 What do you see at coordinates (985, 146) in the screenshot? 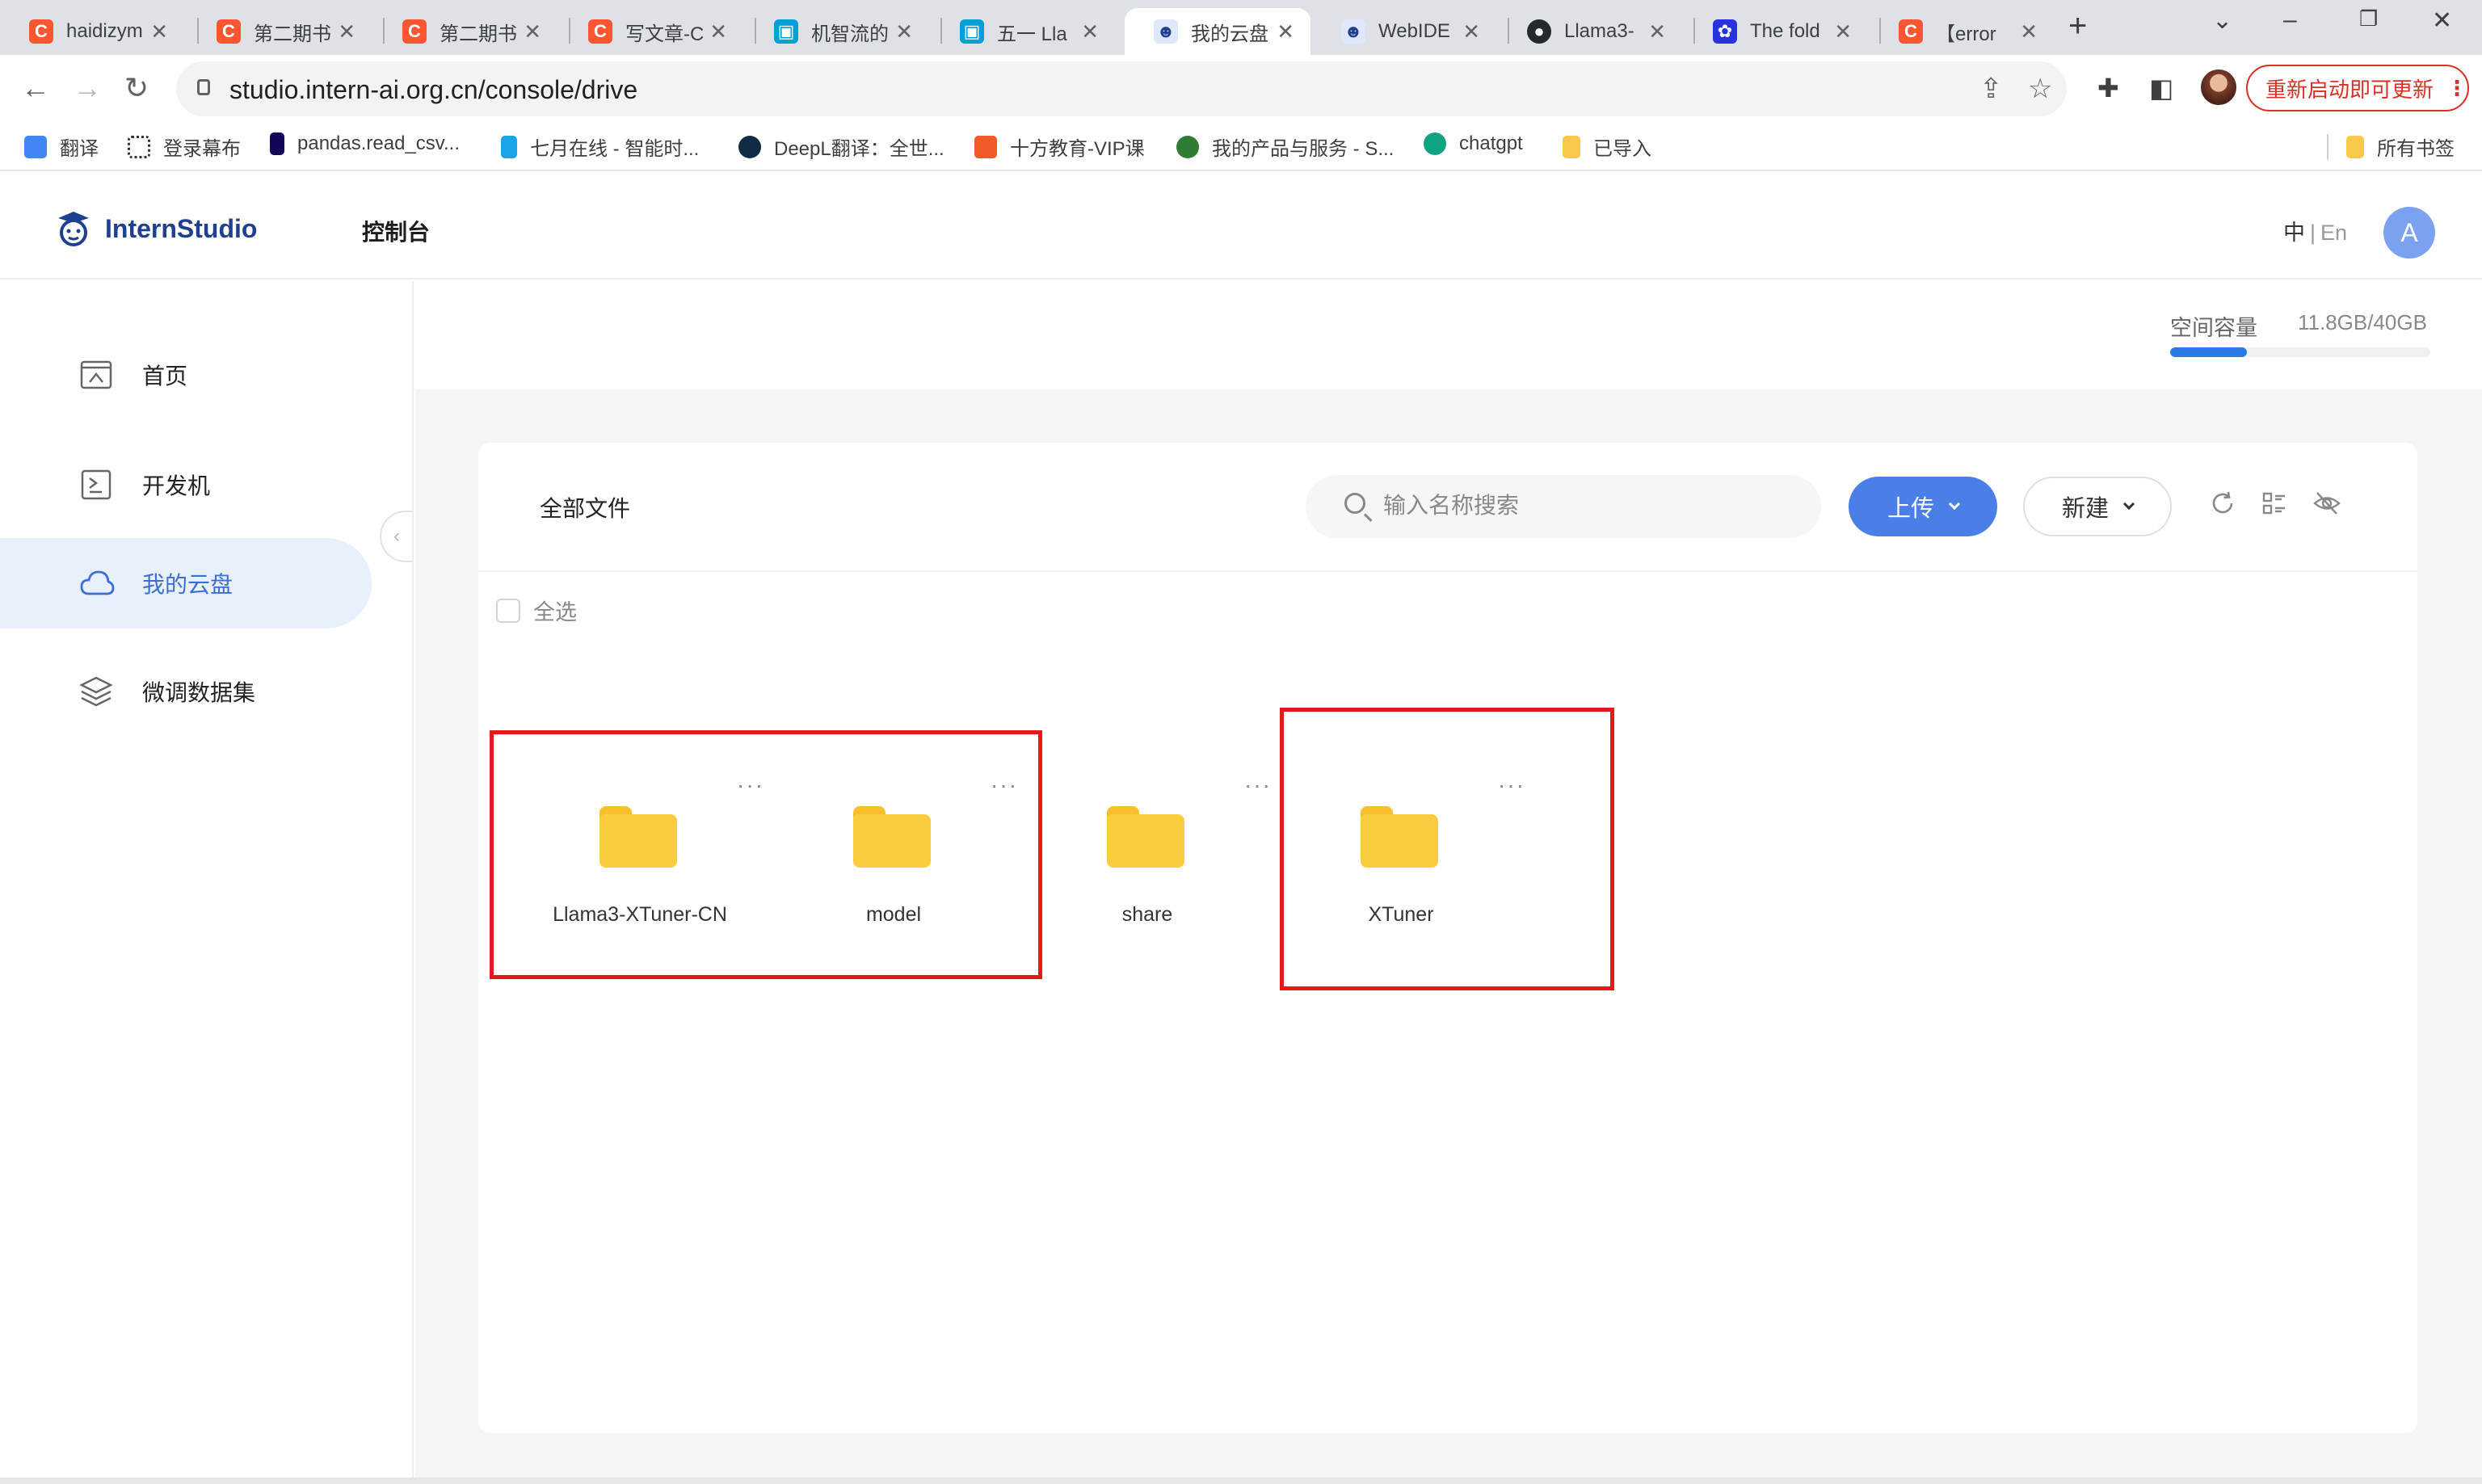
I see `shifang-icon` at bounding box center [985, 146].